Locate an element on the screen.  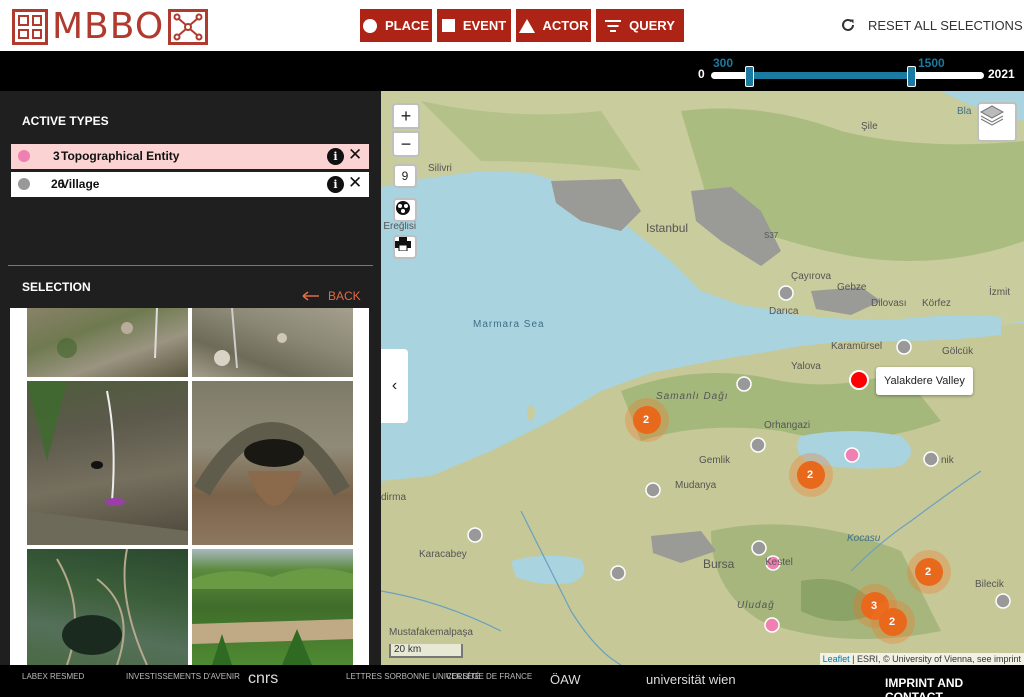
leaflet-link: Leaflet is located at coordinates (836, 659).